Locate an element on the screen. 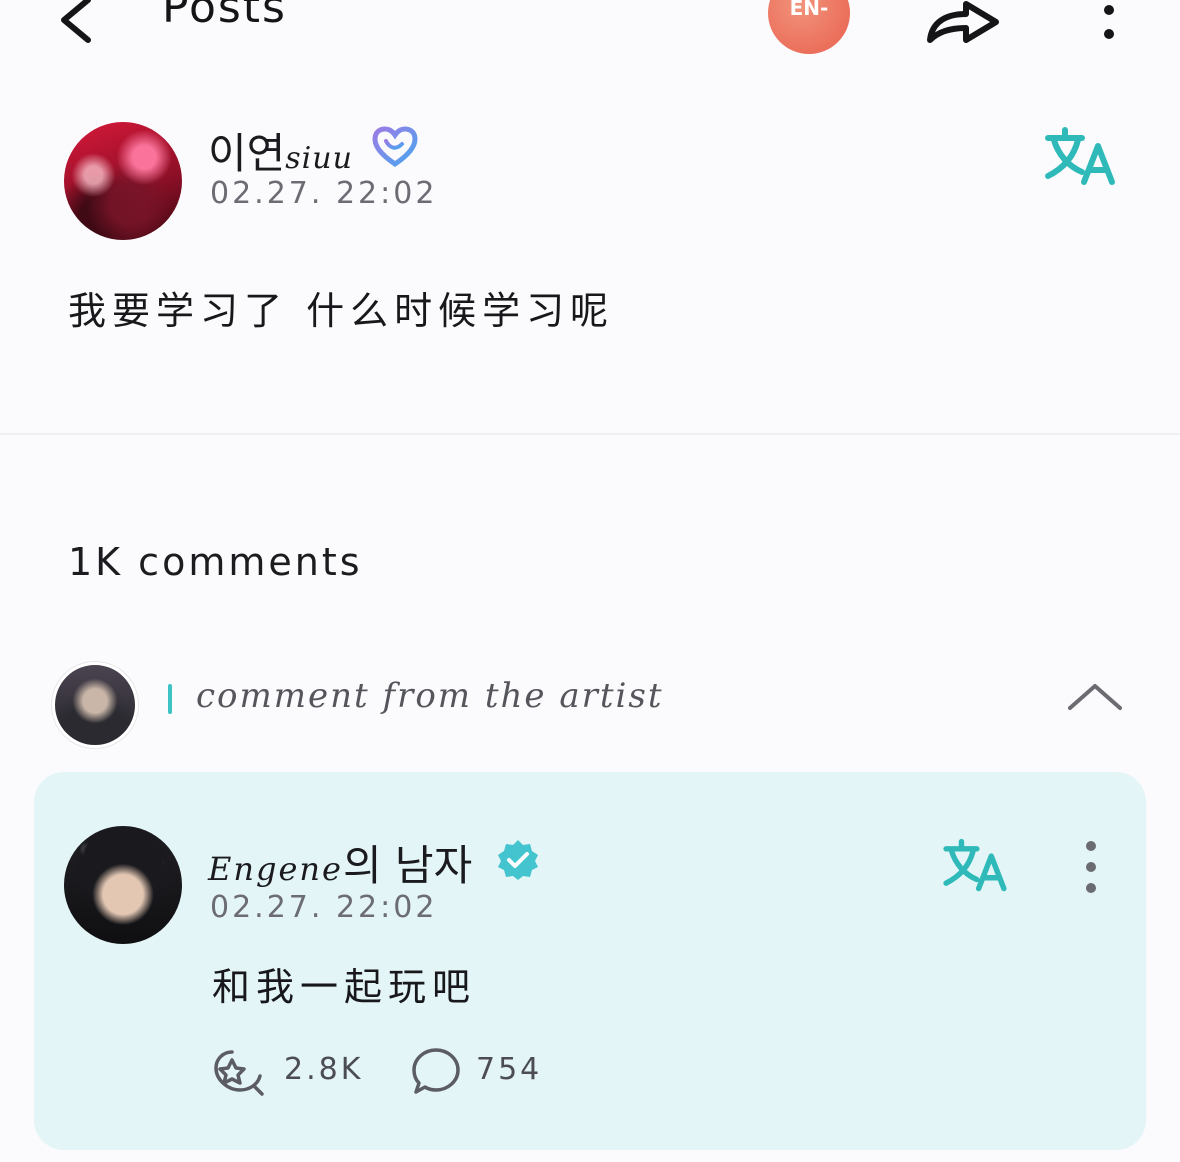 The width and height of the screenshot is (1180, 1162). artist-comment-author: Engene의 남자 is located at coordinates (340, 862).